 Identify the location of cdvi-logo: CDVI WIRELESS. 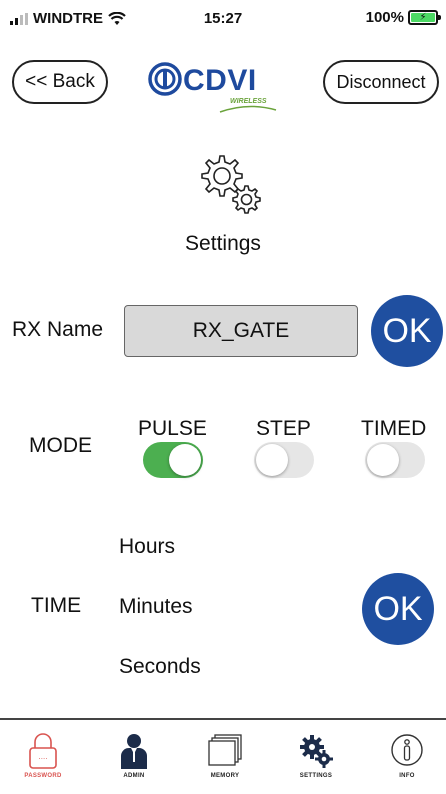
(215, 87).